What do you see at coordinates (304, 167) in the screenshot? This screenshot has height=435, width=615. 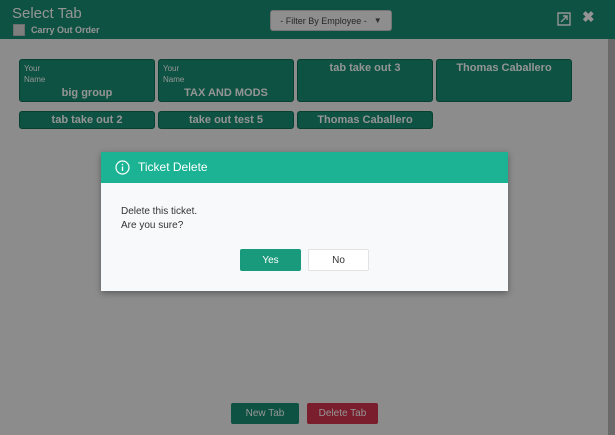 I see `dialog-header: Ticket Delete` at bounding box center [304, 167].